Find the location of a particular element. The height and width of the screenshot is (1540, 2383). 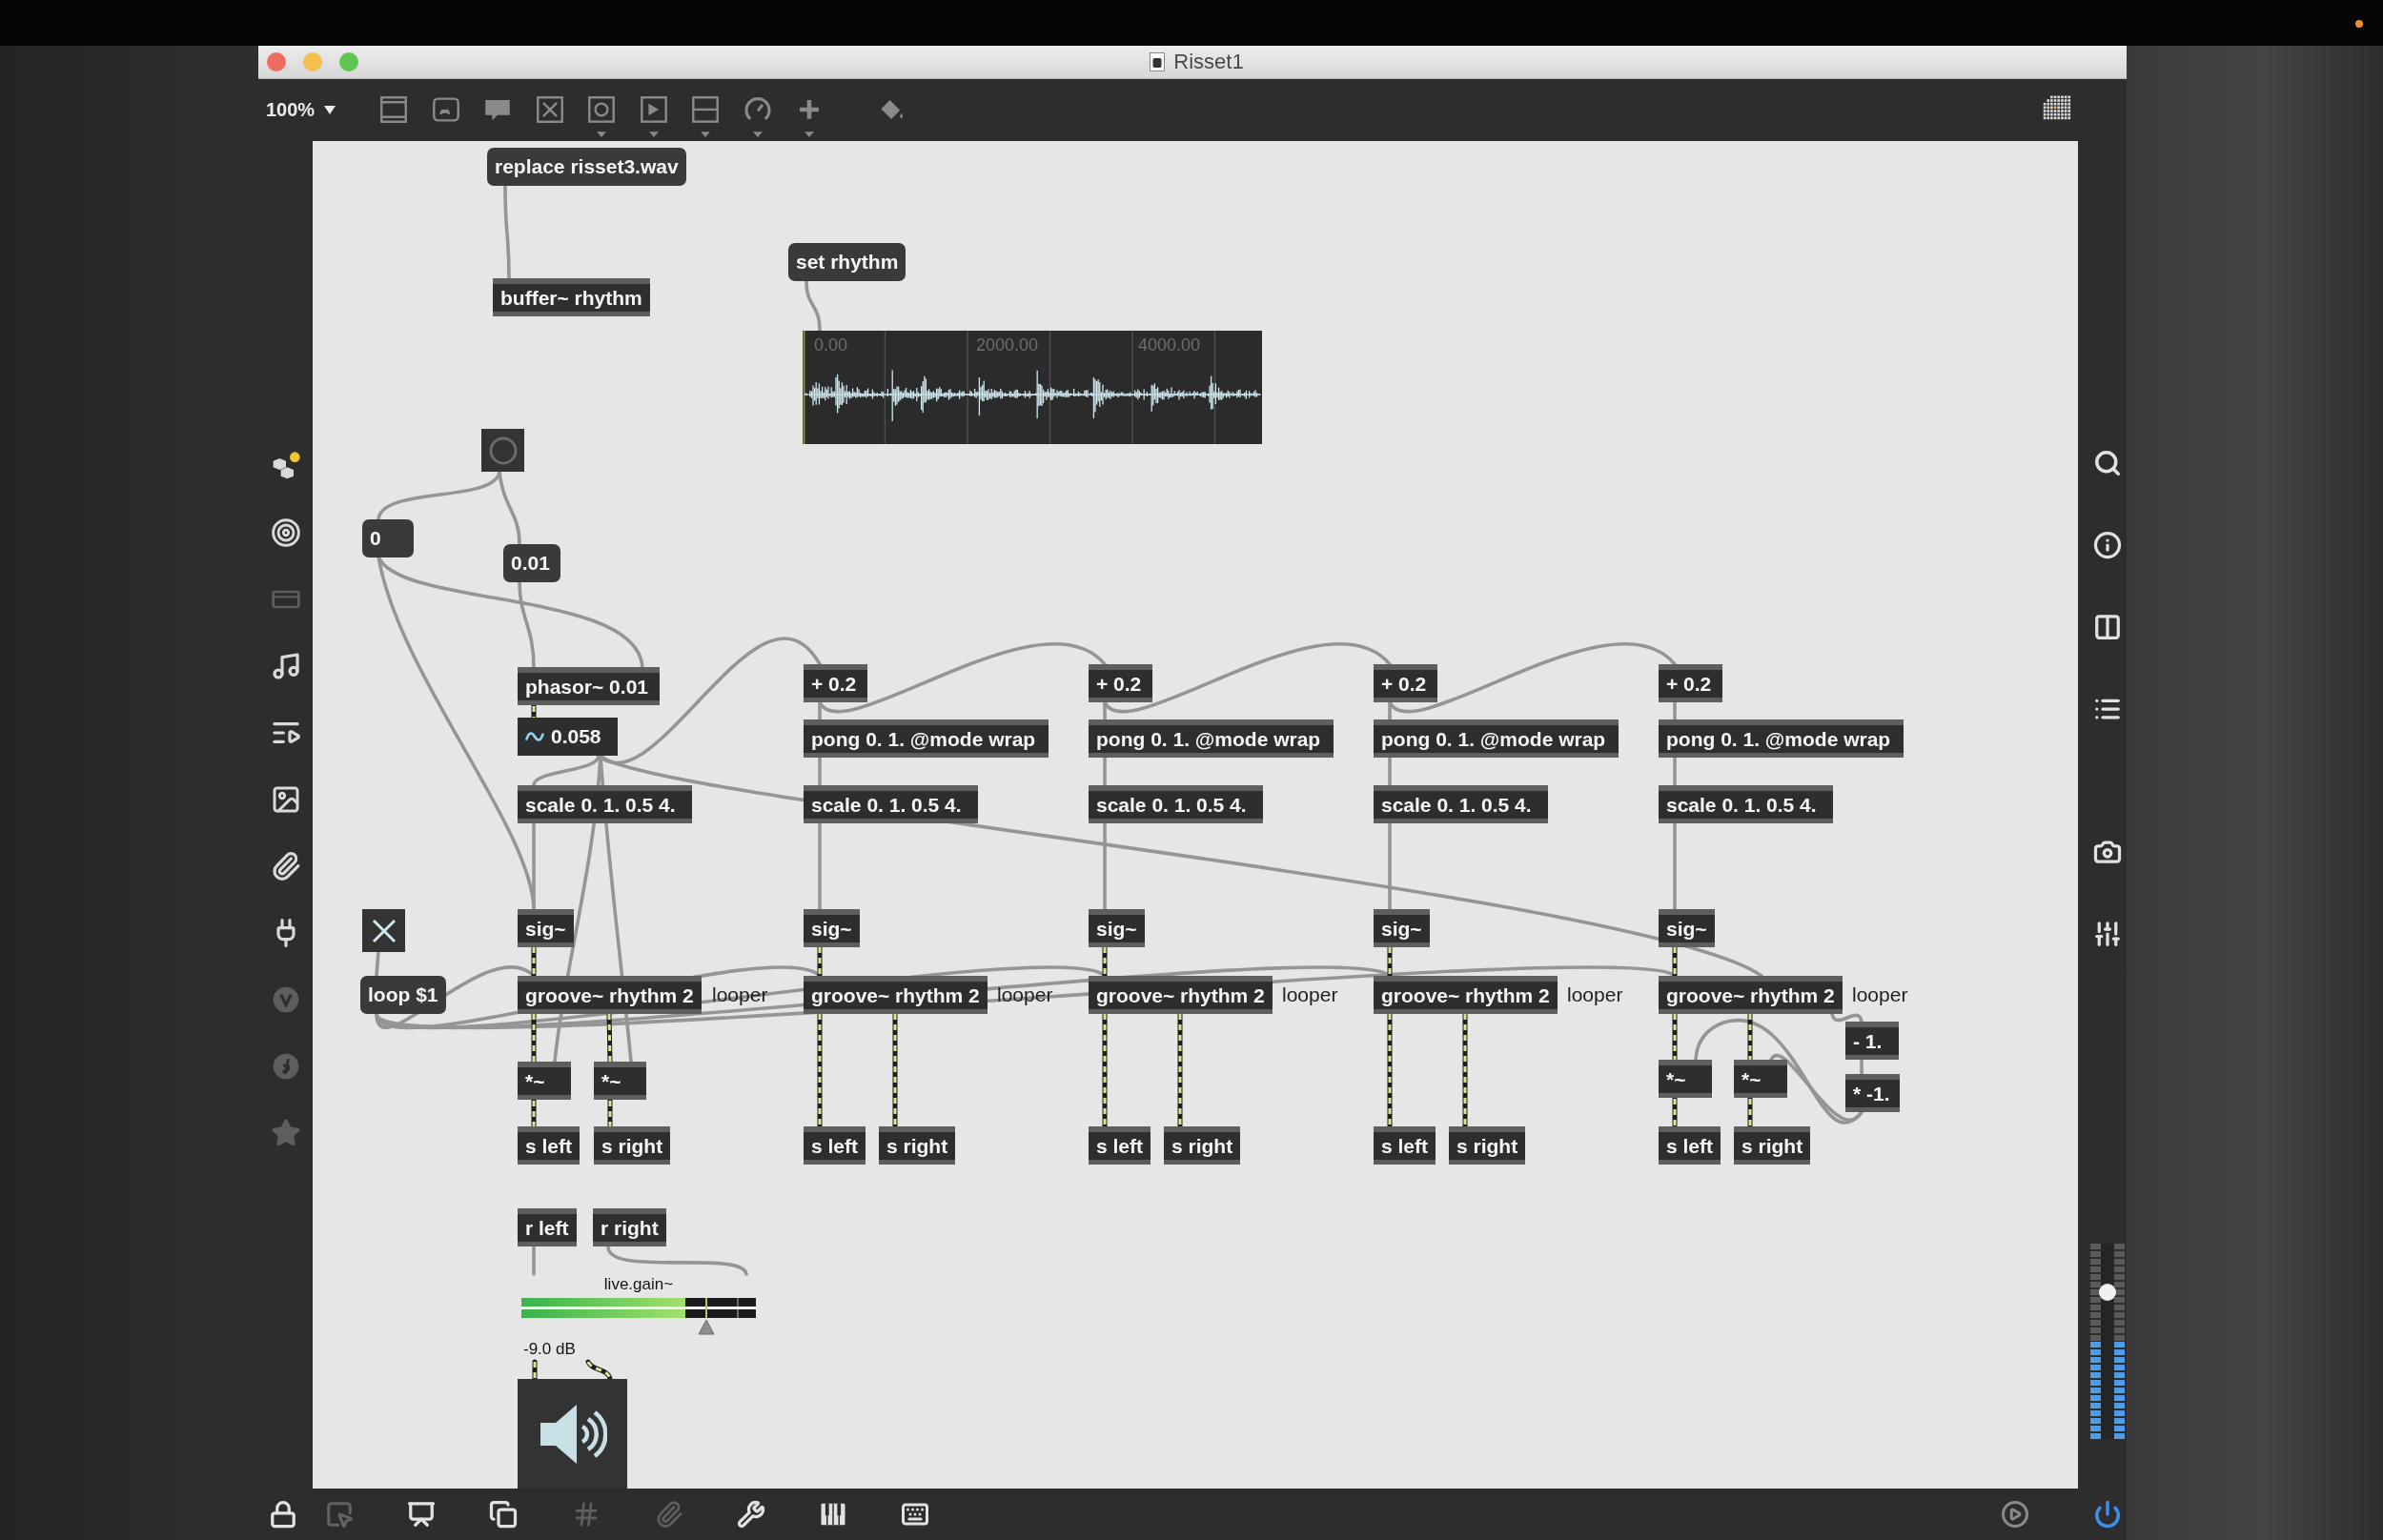

ring-icon is located at coordinates (503, 450).